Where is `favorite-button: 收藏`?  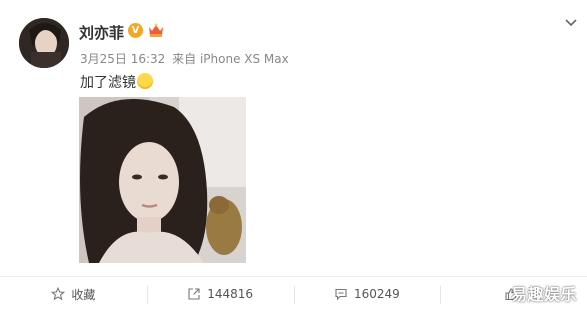 favorite-button: 收藏 is located at coordinates (73, 294).